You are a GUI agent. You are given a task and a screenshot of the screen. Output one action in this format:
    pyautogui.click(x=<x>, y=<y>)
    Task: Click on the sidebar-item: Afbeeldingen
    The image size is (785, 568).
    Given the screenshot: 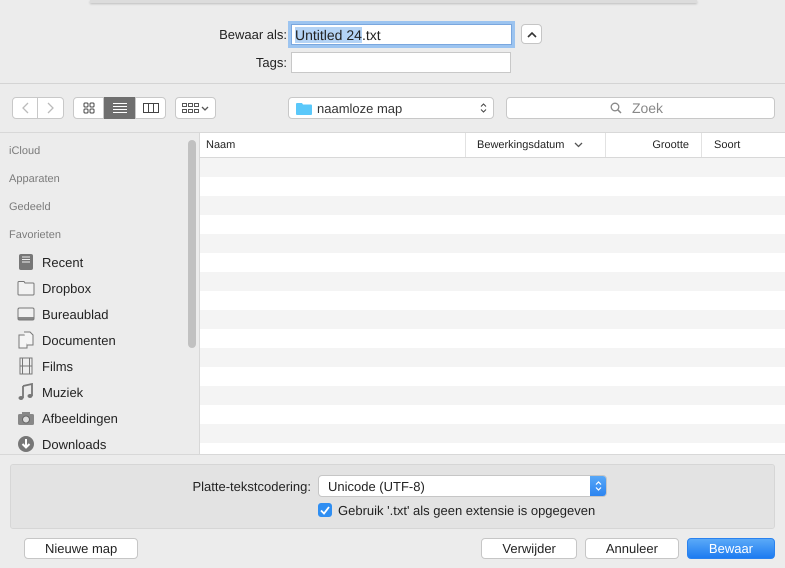 What is the action you would take?
    pyautogui.click(x=99, y=418)
    